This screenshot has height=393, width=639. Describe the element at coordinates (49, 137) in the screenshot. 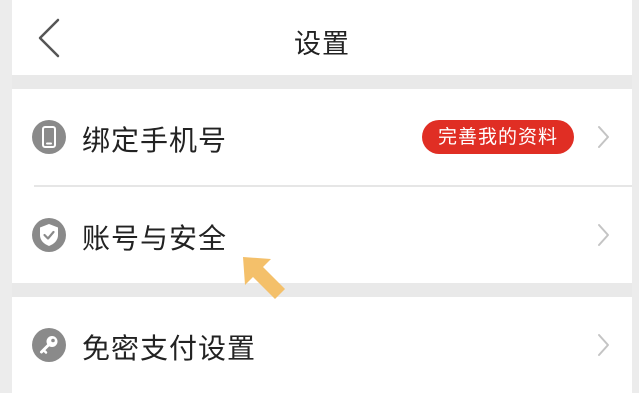

I see `phone-icon` at that location.